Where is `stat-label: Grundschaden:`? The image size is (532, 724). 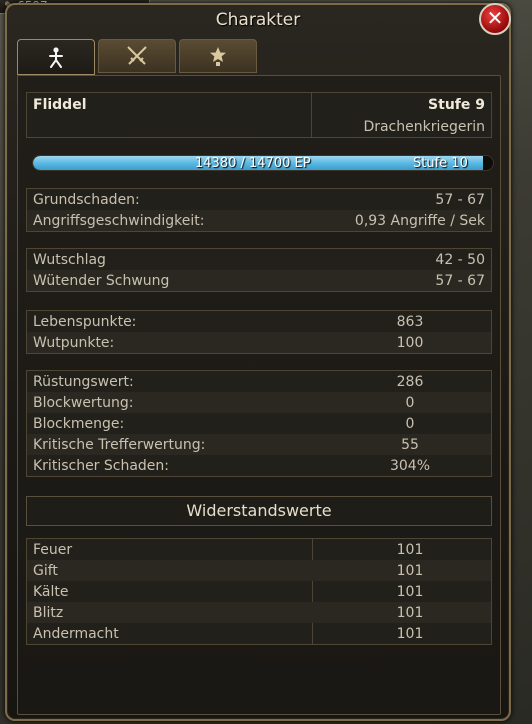
stat-label: Grundschaden: is located at coordinates (86, 199).